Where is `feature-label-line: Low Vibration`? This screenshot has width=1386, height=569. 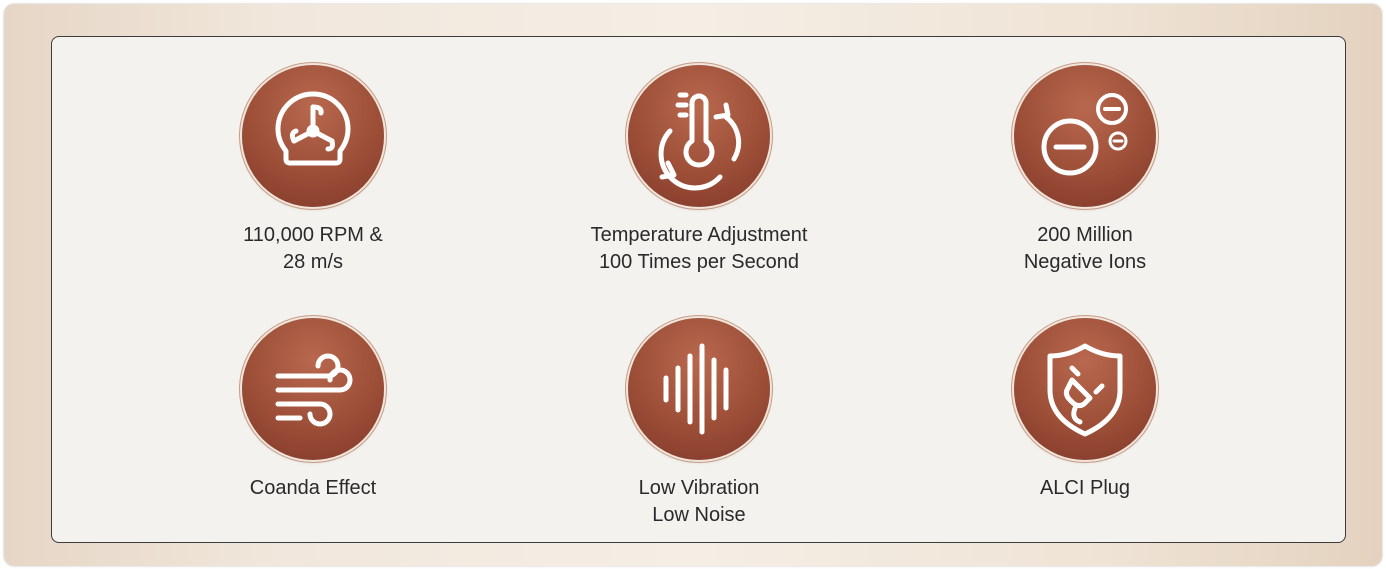
feature-label-line: Low Vibration is located at coordinates (699, 488).